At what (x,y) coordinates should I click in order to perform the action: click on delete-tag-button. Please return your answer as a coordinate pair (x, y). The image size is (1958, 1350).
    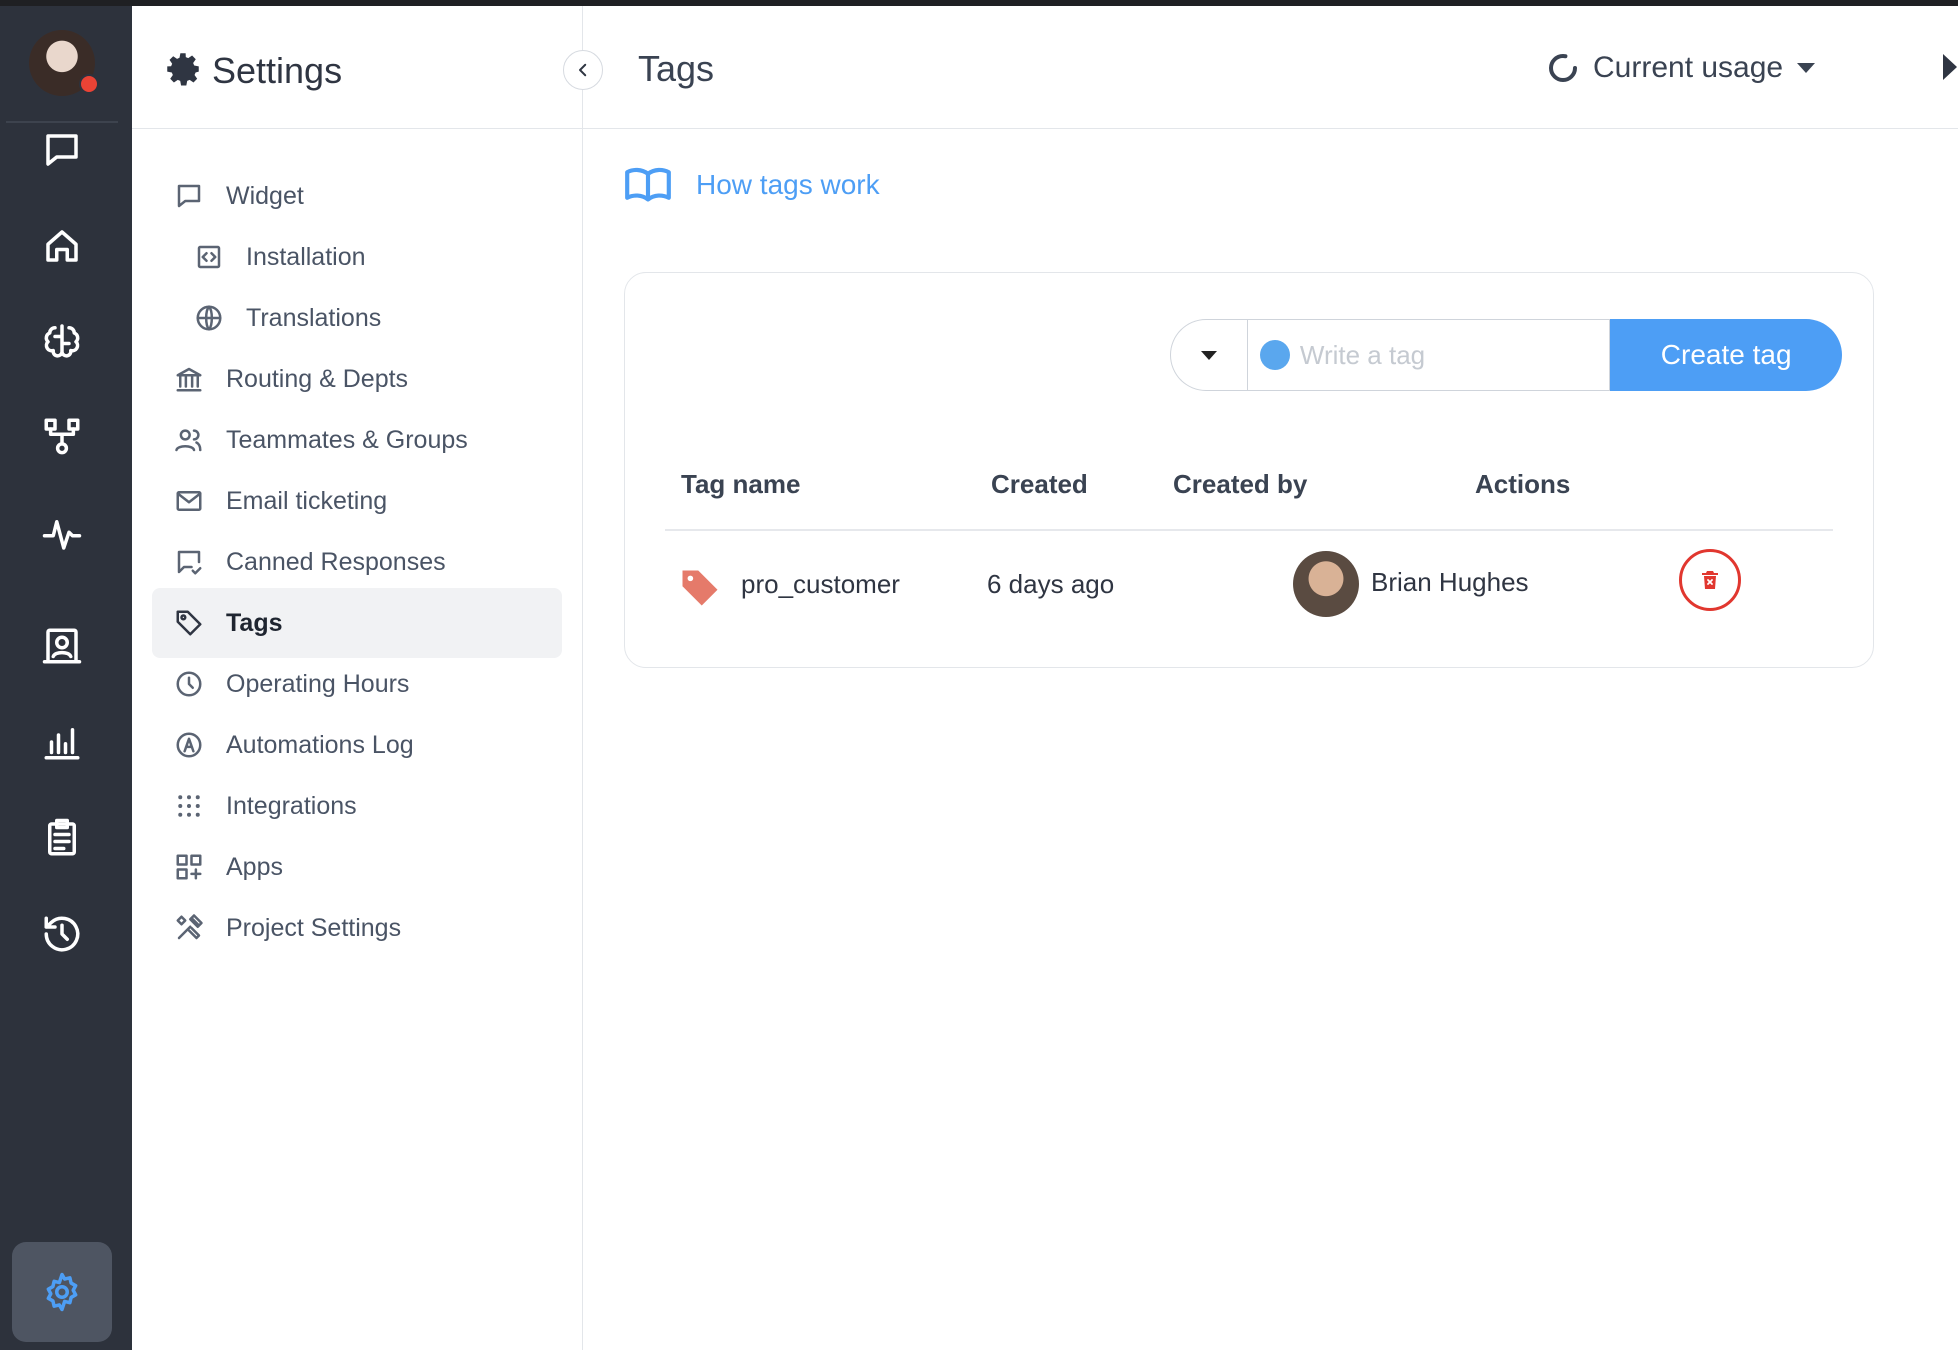
    Looking at the image, I should click on (1710, 580).